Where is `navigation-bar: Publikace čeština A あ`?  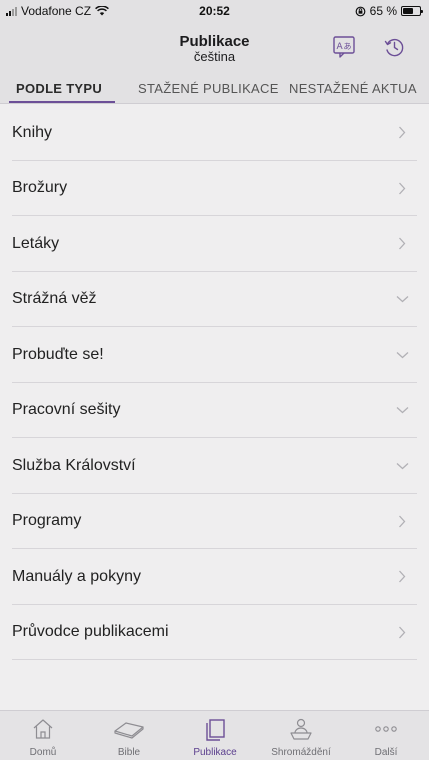
navigation-bar: Publikace čeština A あ is located at coordinates (214, 46).